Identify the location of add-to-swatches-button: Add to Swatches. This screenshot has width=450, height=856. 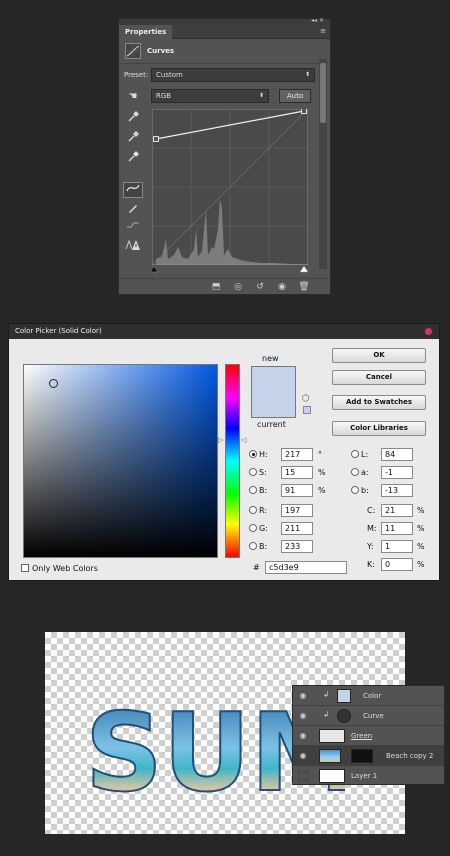
(379, 402).